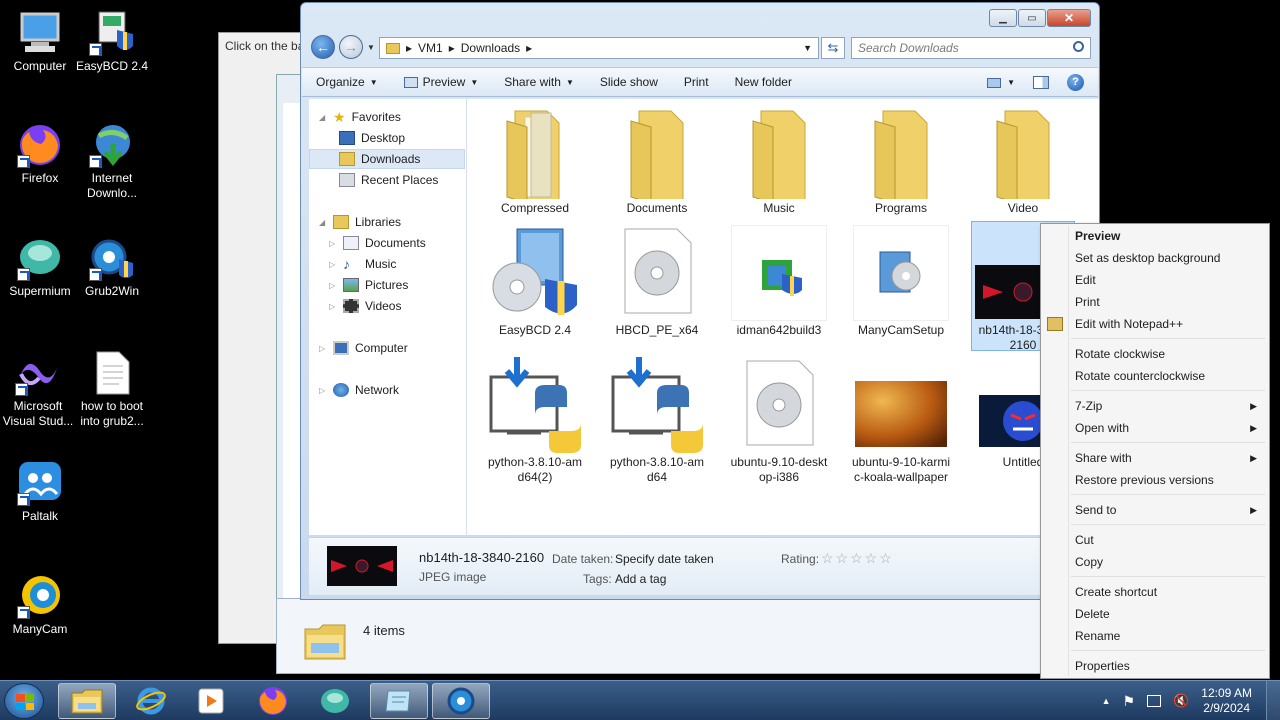 Image resolution: width=1280 pixels, height=720 pixels. I want to click on menu-item-set-desktop-background: Set as desktop background, so click(1155, 258).